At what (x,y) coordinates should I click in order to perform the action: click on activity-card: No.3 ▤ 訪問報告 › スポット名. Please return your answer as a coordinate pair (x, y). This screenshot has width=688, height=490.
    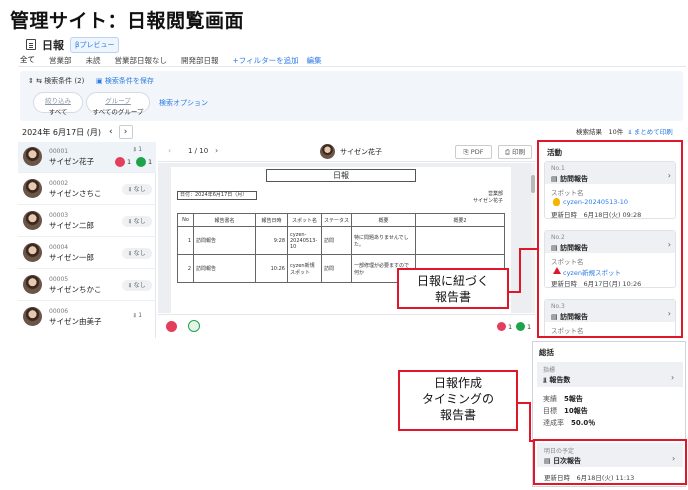
    Looking at the image, I should click on (610, 317).